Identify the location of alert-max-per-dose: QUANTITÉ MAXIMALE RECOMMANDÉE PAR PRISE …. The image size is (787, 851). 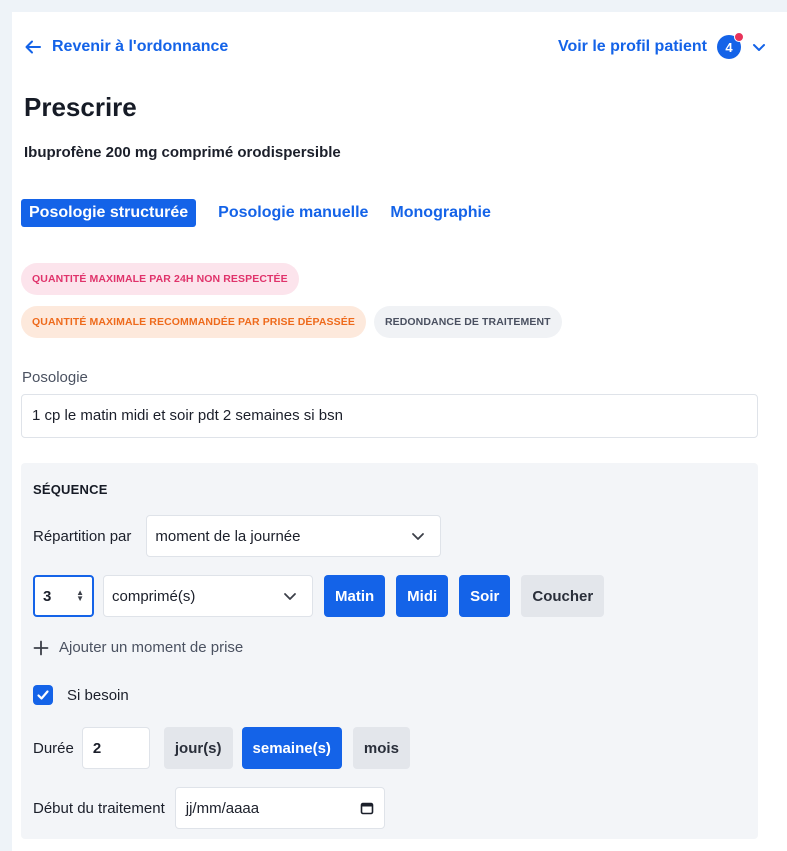
(193, 322).